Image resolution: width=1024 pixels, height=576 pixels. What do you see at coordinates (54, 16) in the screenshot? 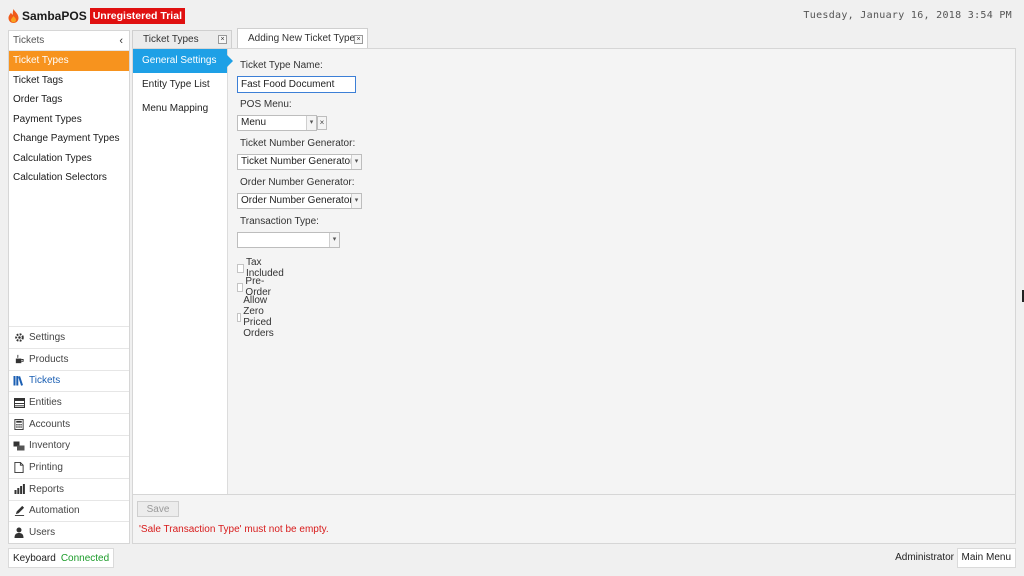
I see `brand-name: SambaPOS` at bounding box center [54, 16].